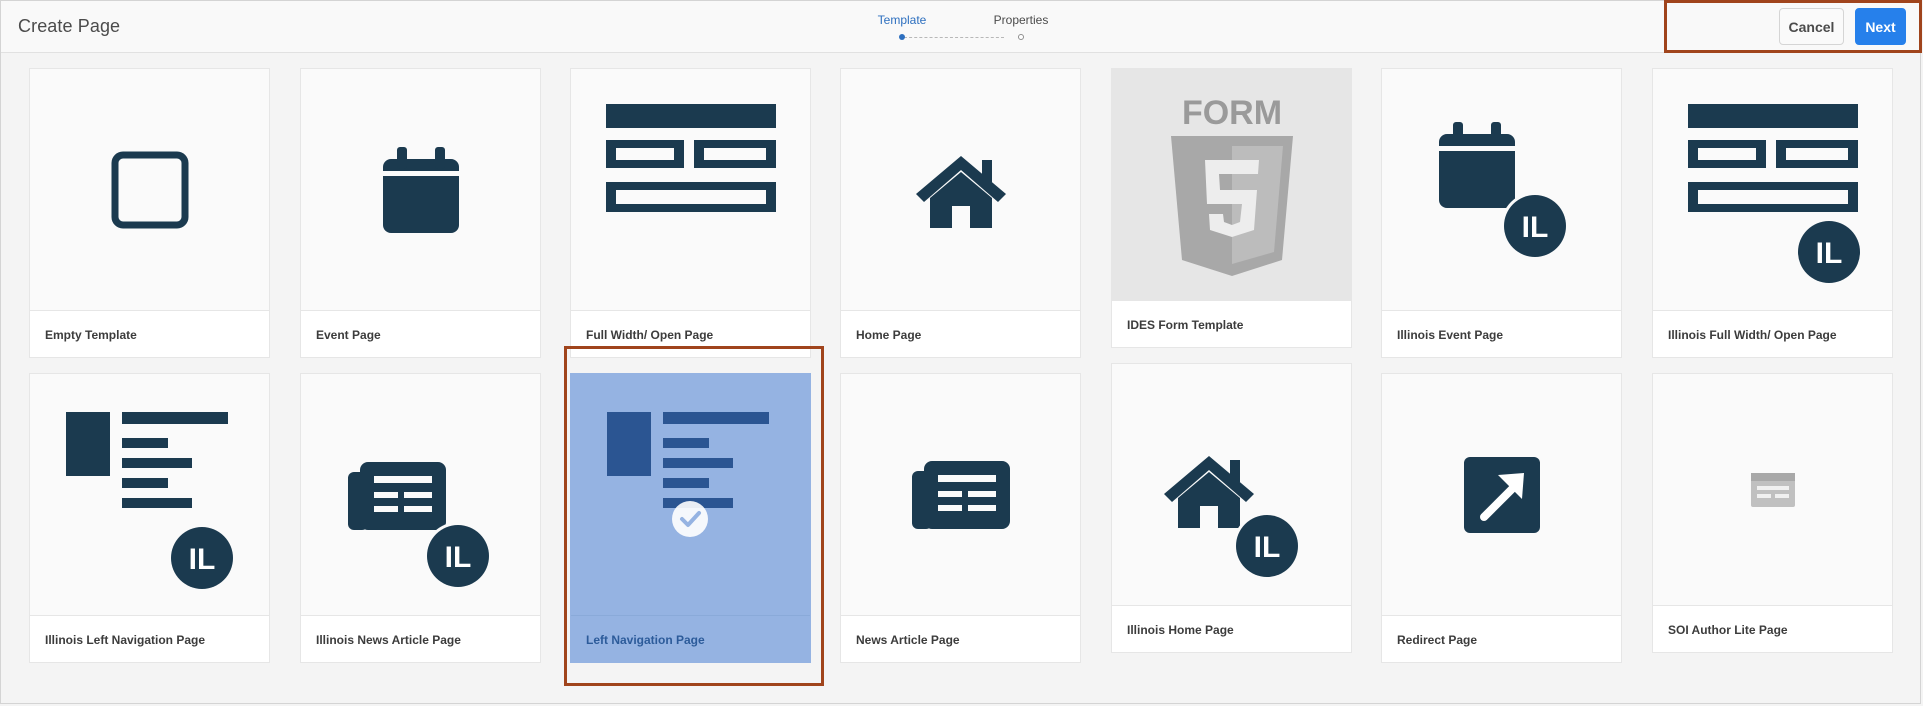 The width and height of the screenshot is (1923, 706). What do you see at coordinates (1437, 640) in the screenshot?
I see `template-label: Redirect Page` at bounding box center [1437, 640].